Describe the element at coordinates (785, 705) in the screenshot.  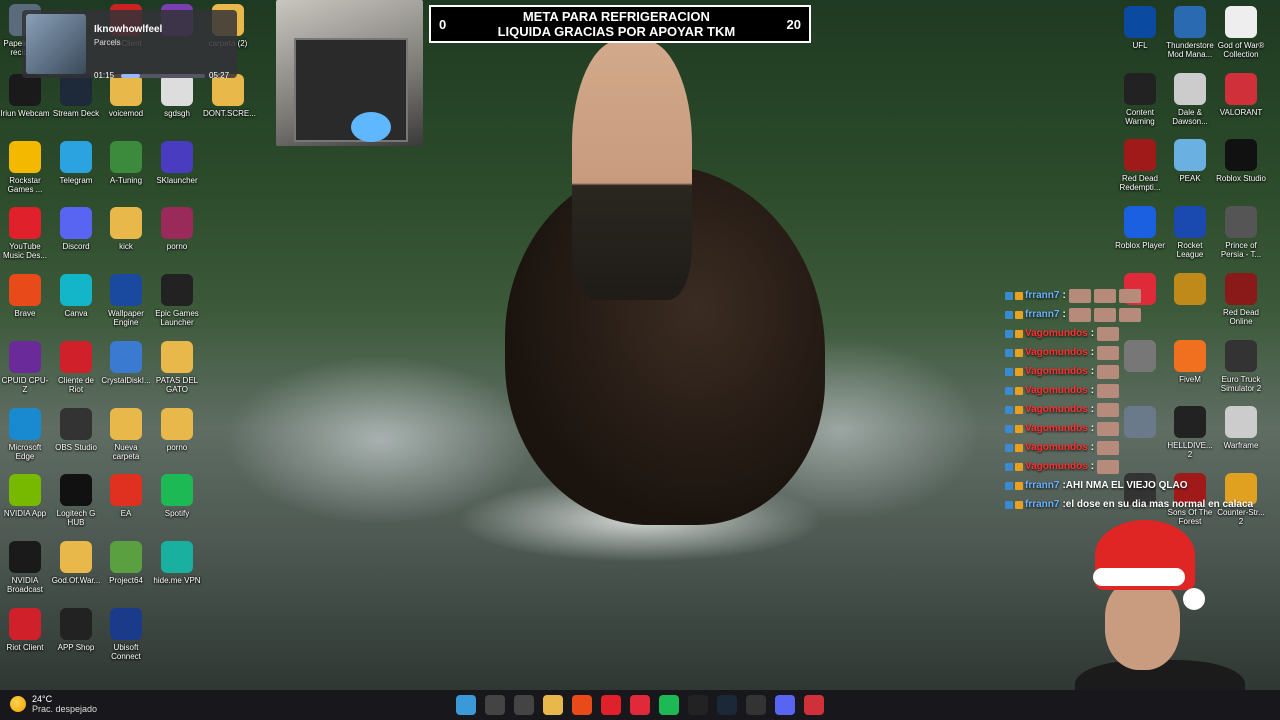
I see `discord-icon` at that location.